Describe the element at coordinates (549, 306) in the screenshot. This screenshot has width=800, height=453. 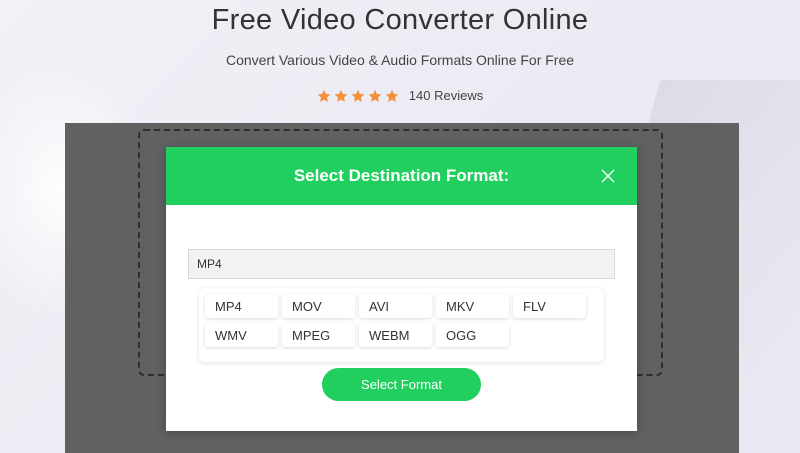
I see `format-option-flv: FLV` at that location.